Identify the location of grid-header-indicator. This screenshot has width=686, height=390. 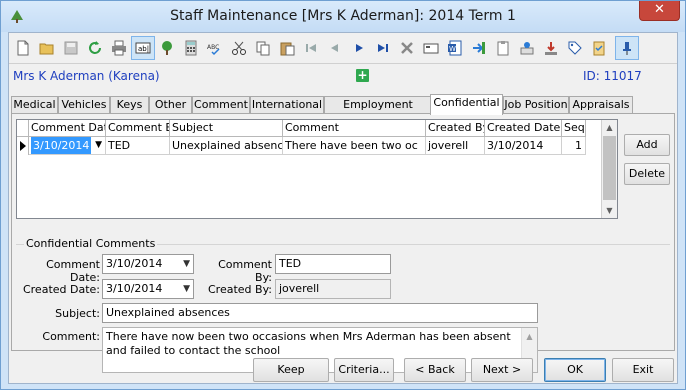
(23, 128).